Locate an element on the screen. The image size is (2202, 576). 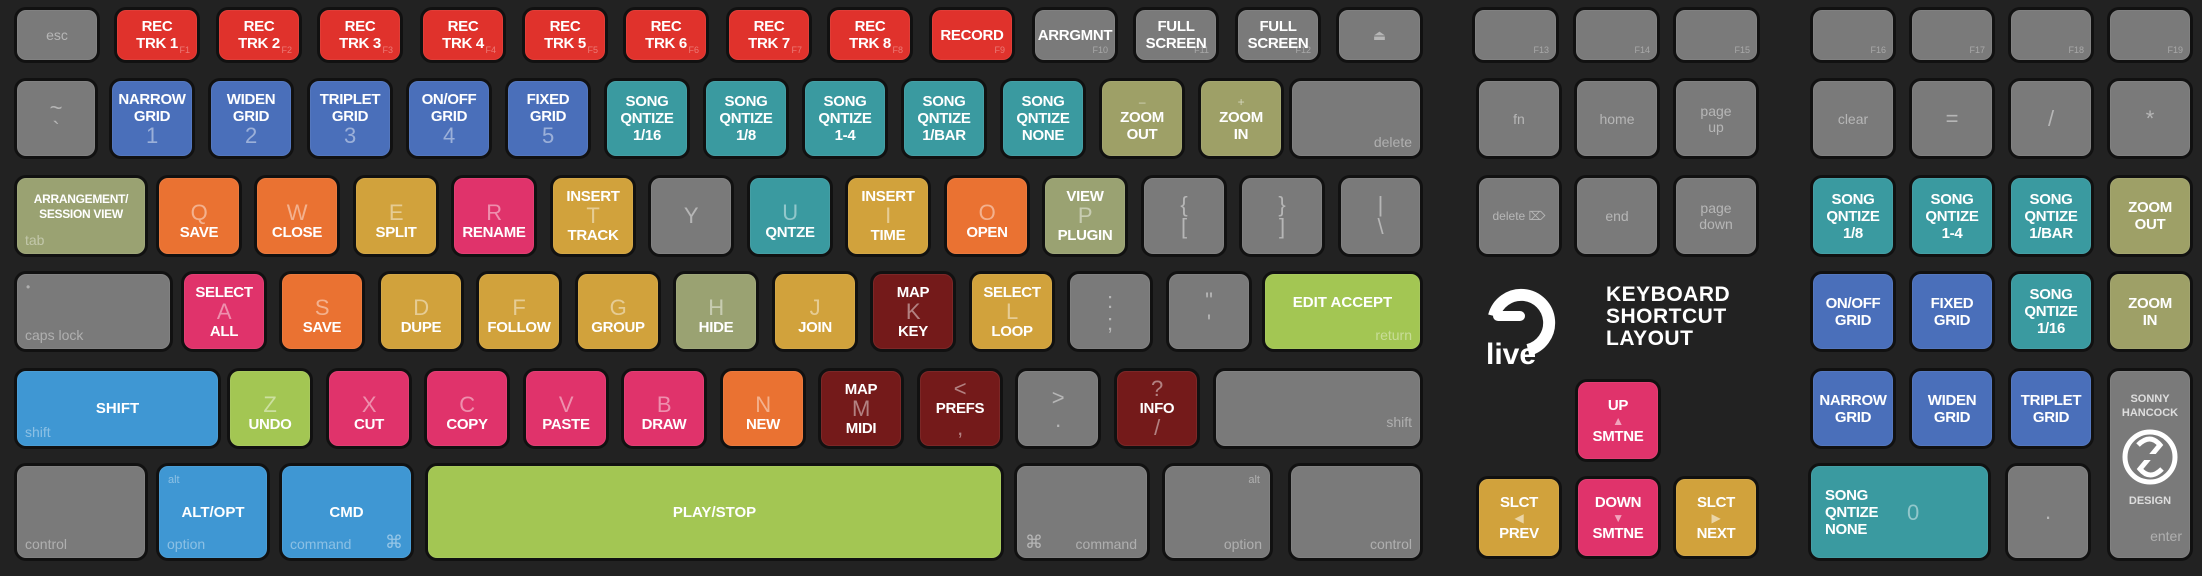
numpad-plus: ZOOM IN is located at coordinates (2150, 311).